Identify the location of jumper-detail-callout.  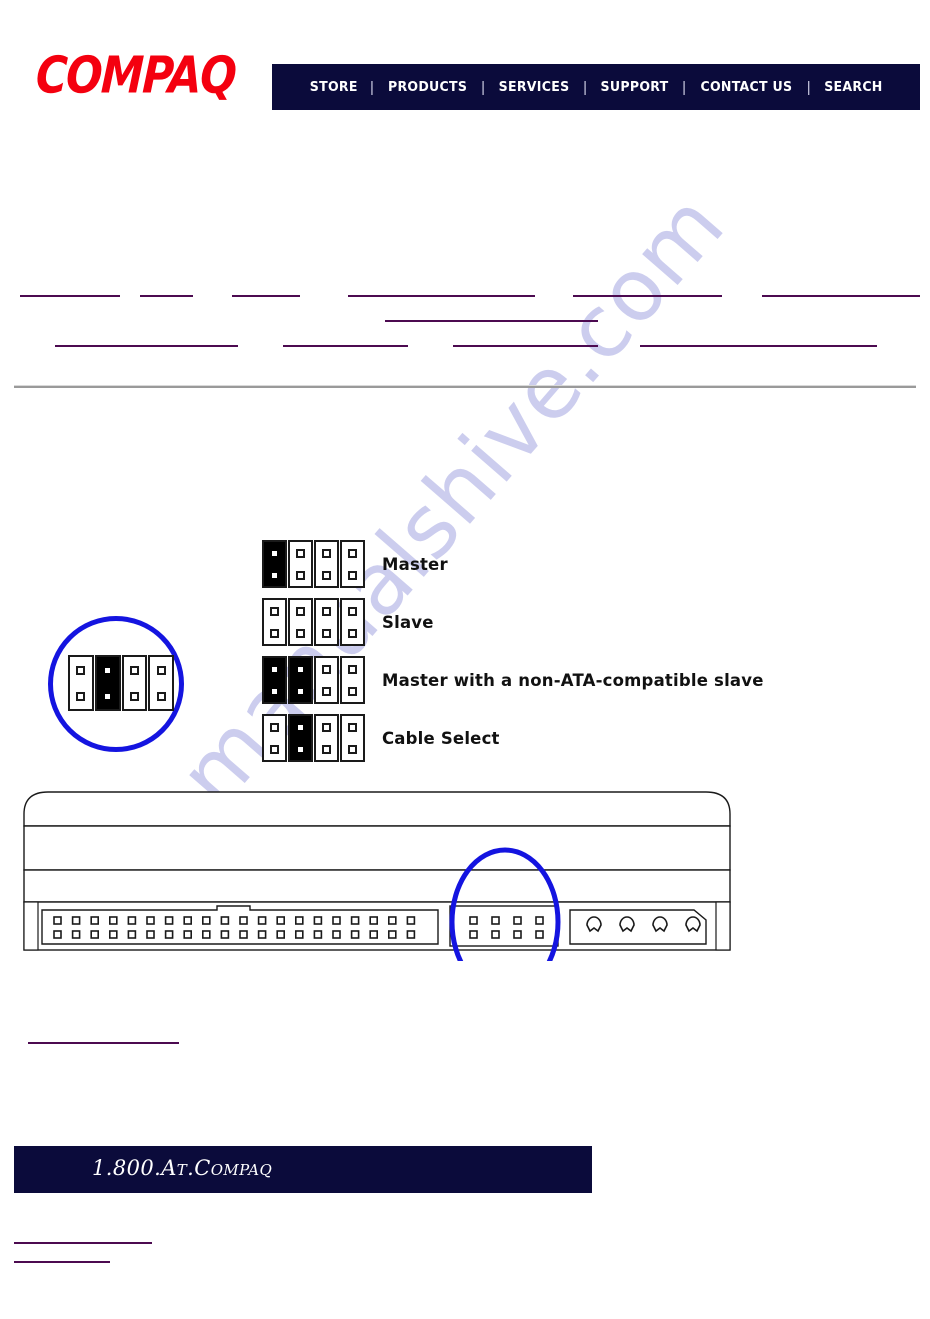
(116, 684).